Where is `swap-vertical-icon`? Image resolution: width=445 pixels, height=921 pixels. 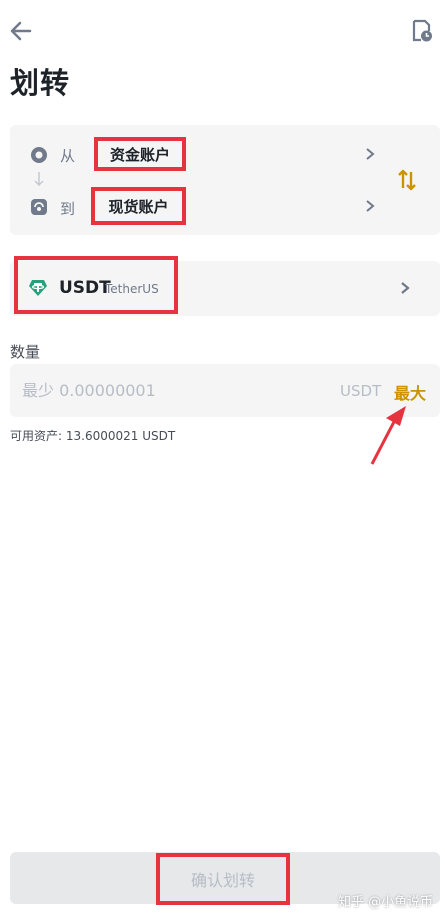
swap-vertical-icon is located at coordinates (407, 180).